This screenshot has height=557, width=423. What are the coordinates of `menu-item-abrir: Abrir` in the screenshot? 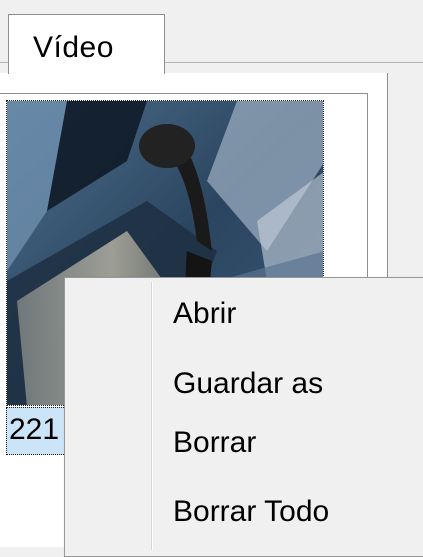 It's located at (246, 314).